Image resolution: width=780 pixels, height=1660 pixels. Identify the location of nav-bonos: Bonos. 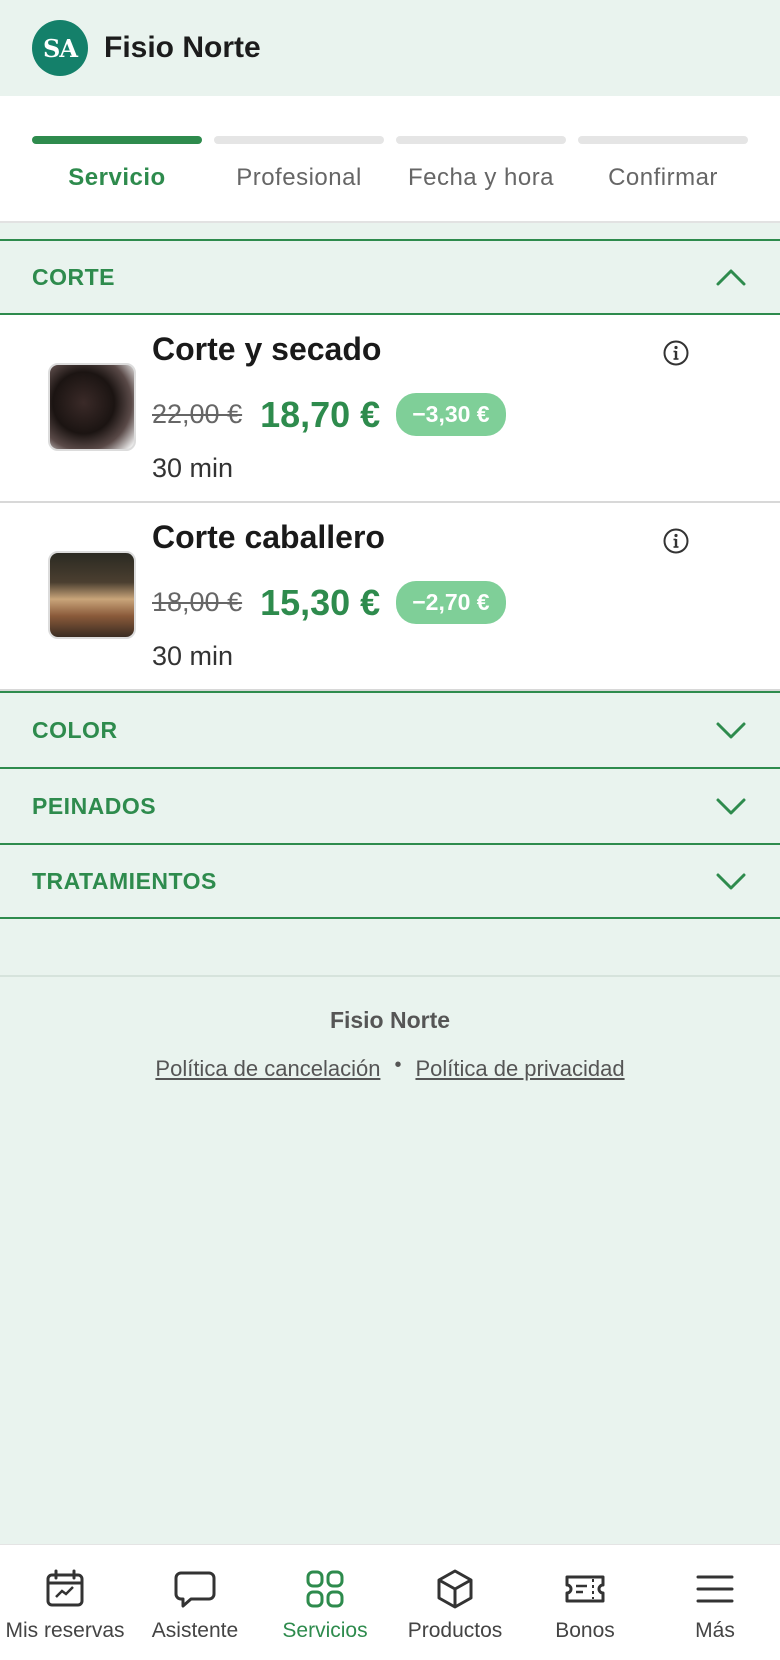
(585, 1602).